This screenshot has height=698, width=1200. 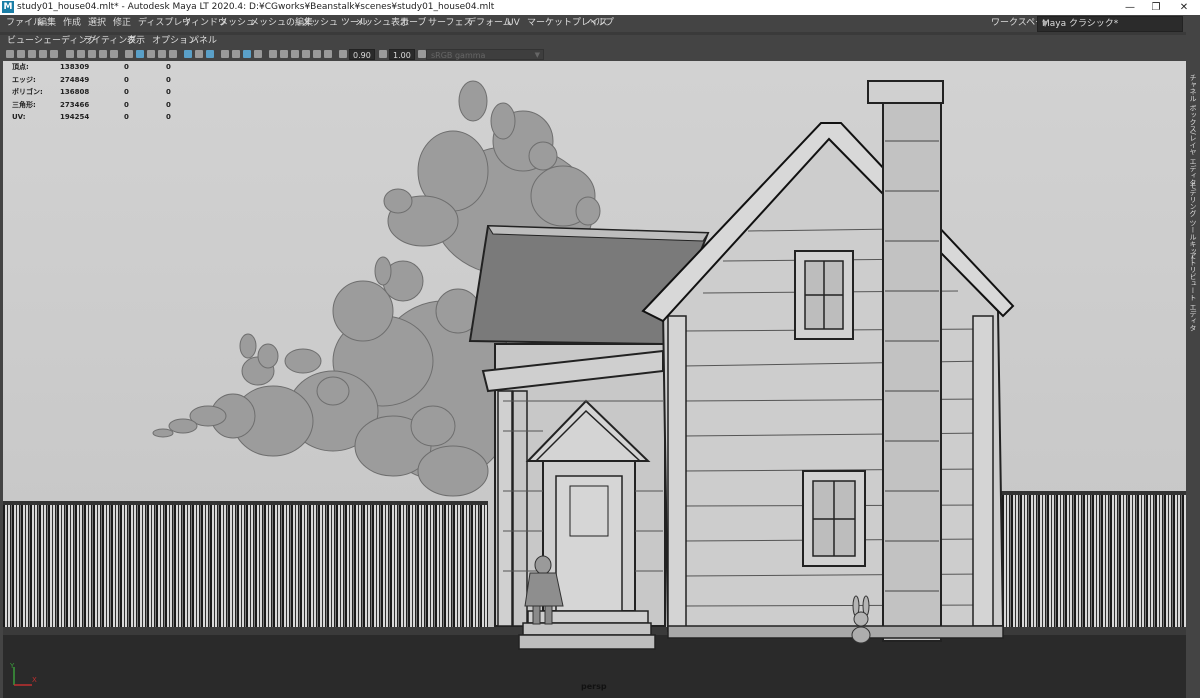 I want to click on film-gate-icon, so click(x=81, y=54).